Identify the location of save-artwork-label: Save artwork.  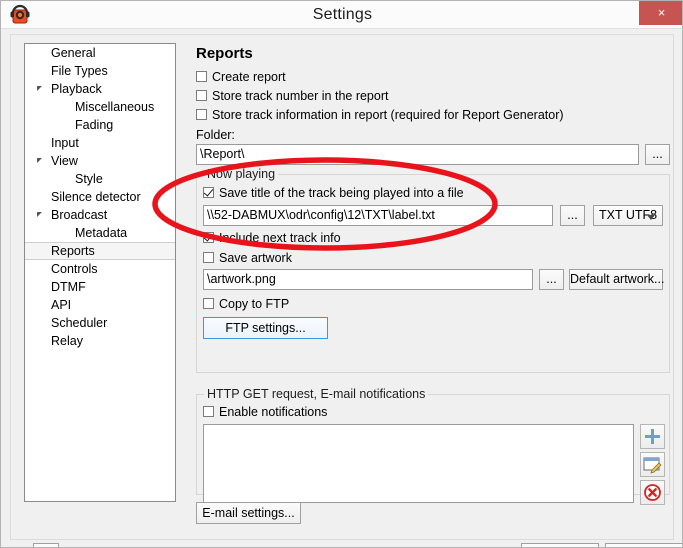
(255, 258).